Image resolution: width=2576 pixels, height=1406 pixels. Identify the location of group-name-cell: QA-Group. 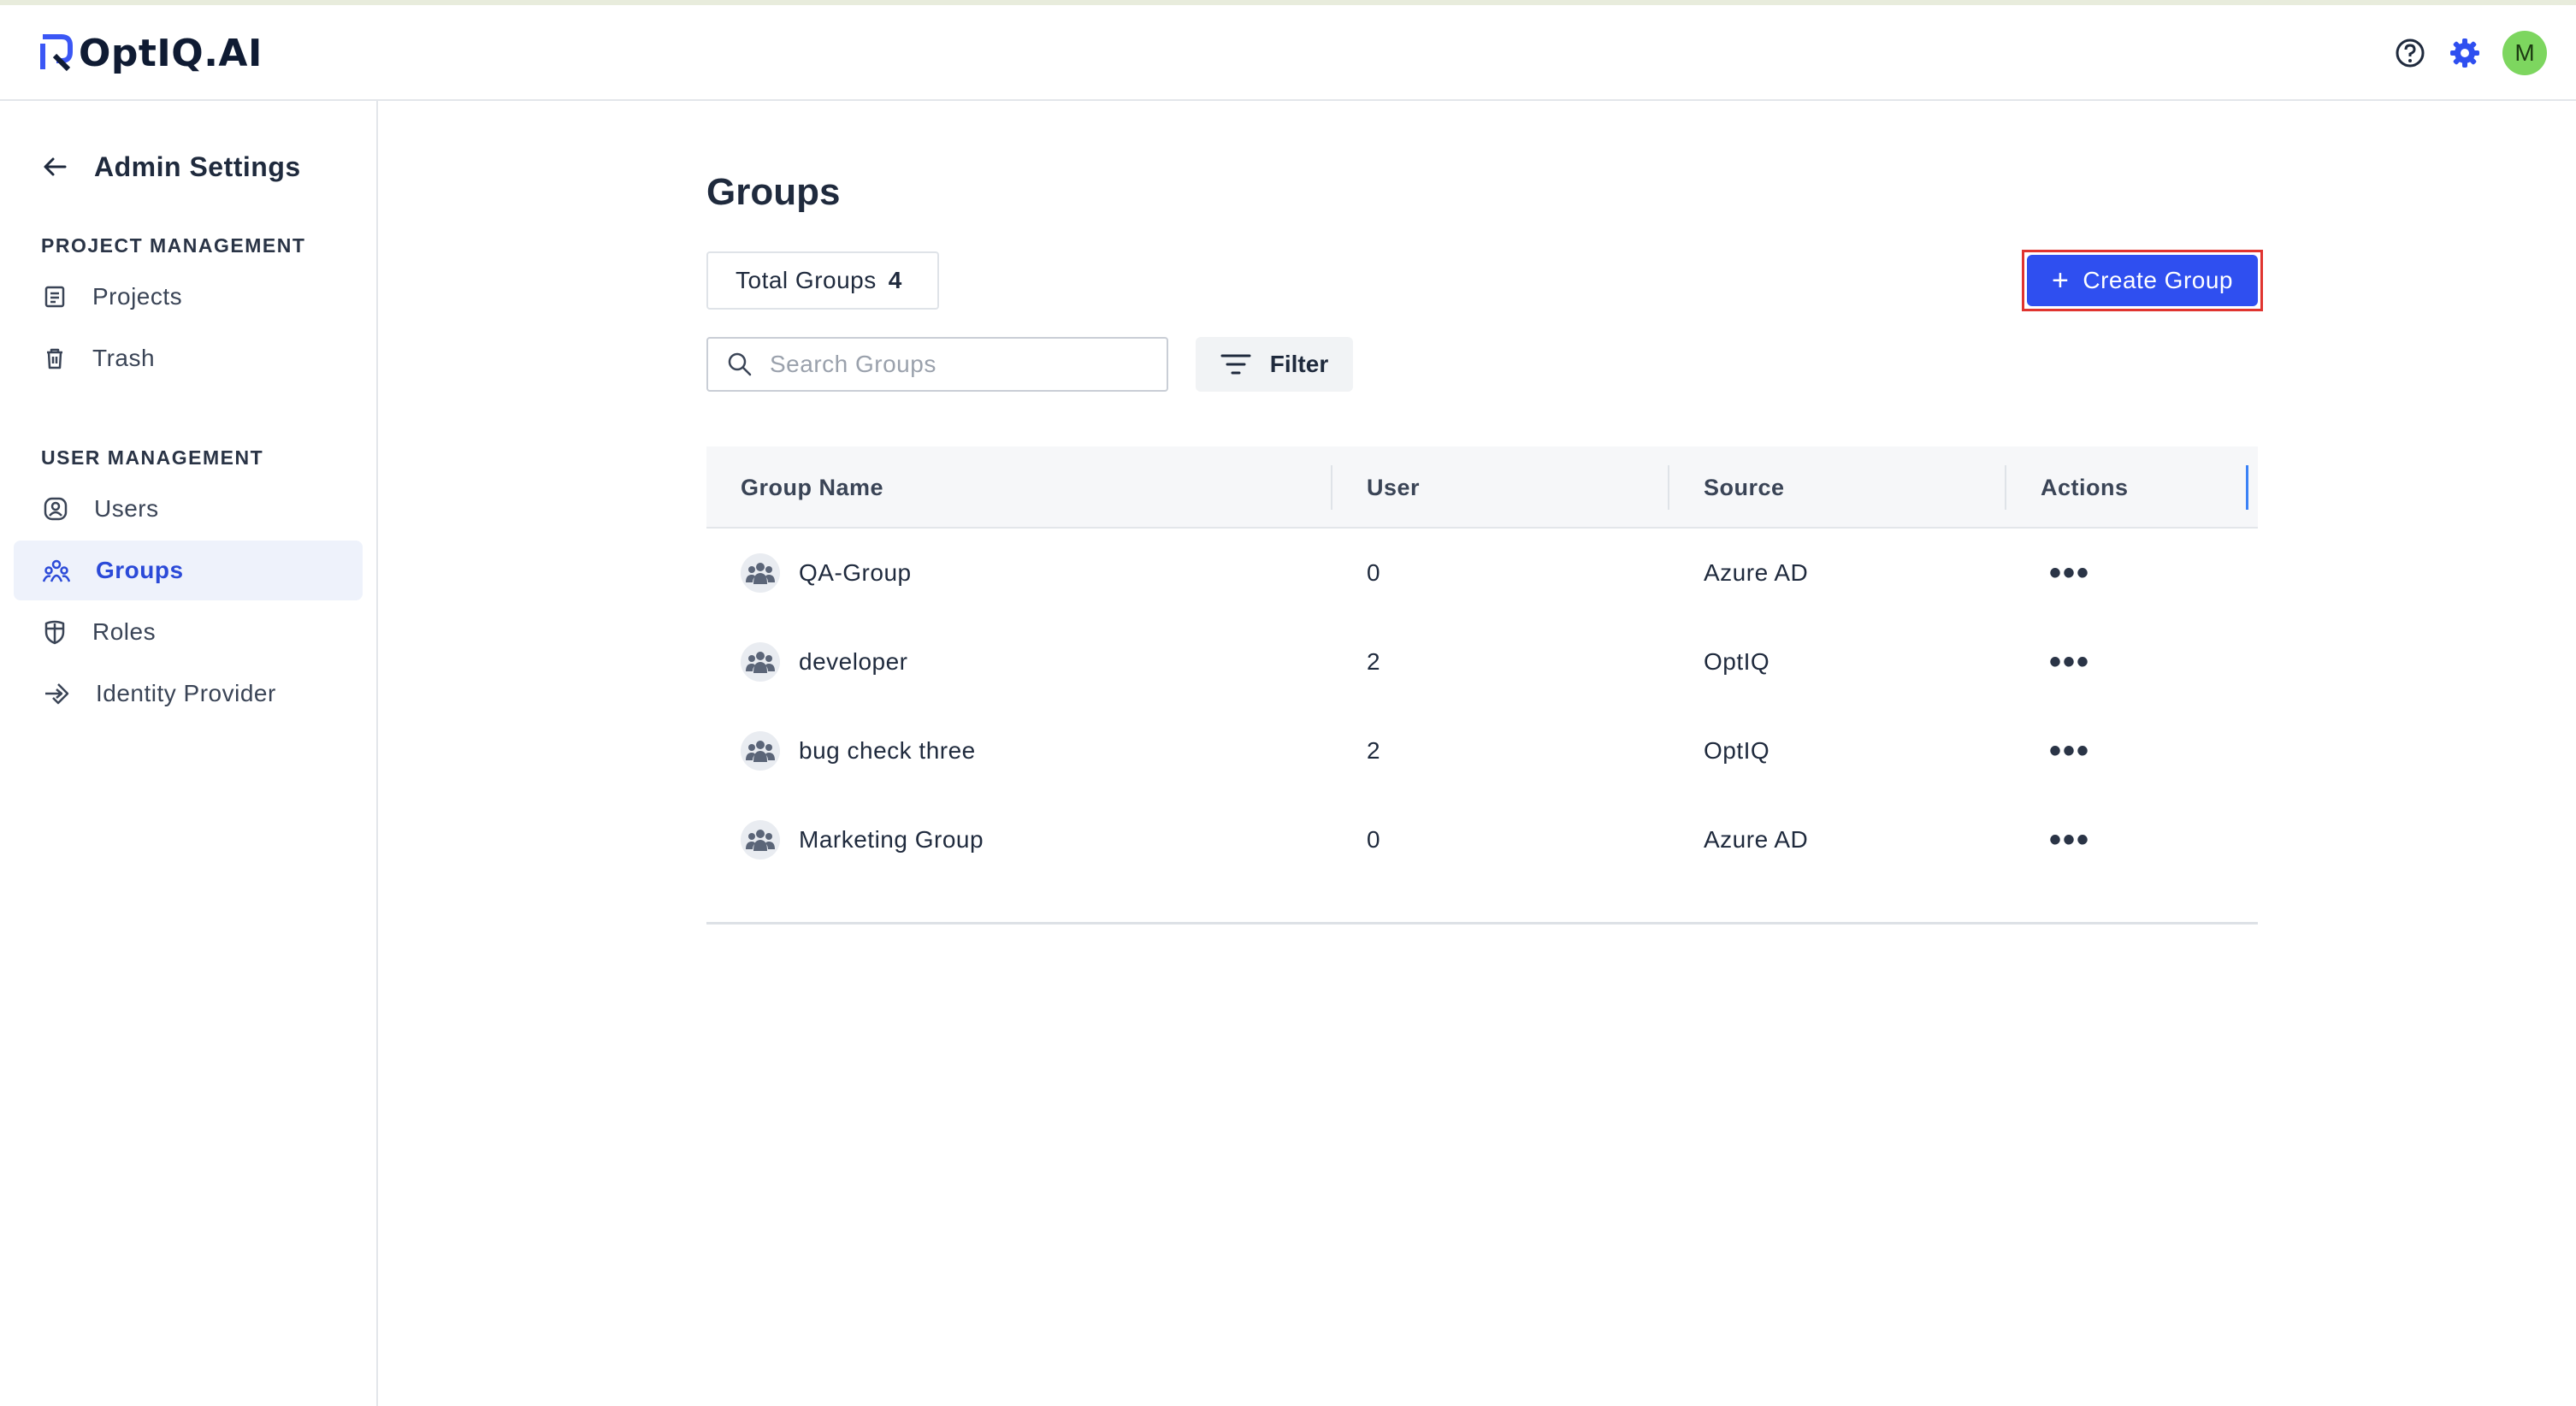
(826, 573).